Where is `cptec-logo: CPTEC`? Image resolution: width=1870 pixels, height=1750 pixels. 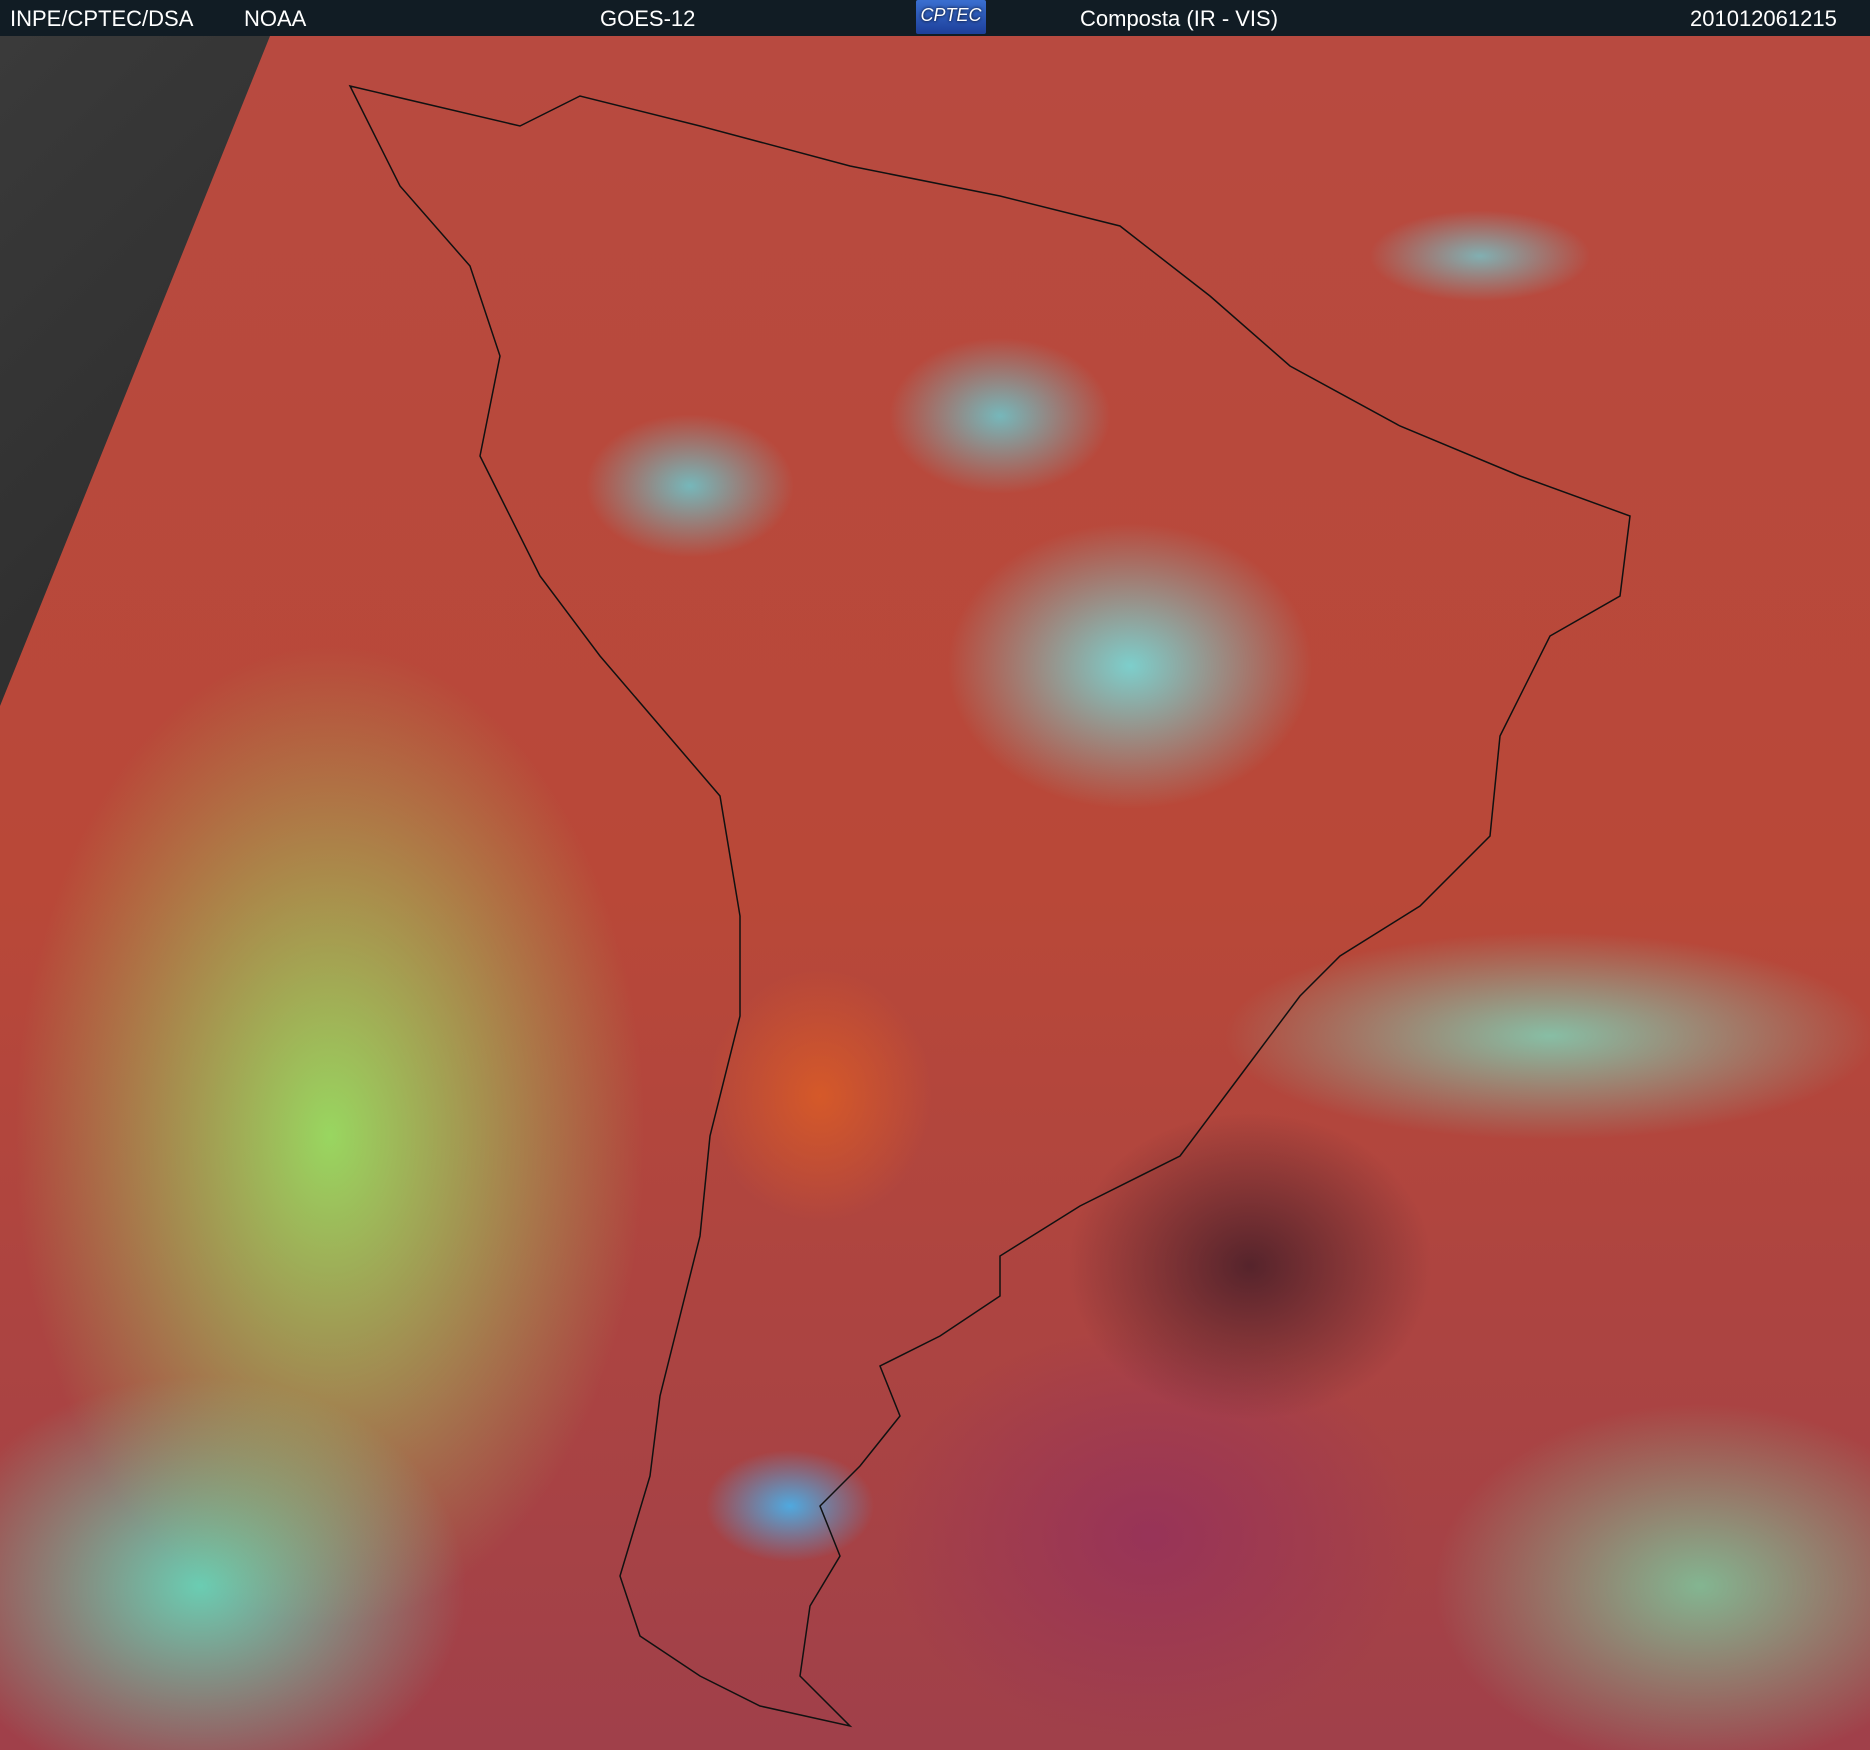
cptec-logo: CPTEC is located at coordinates (951, 17).